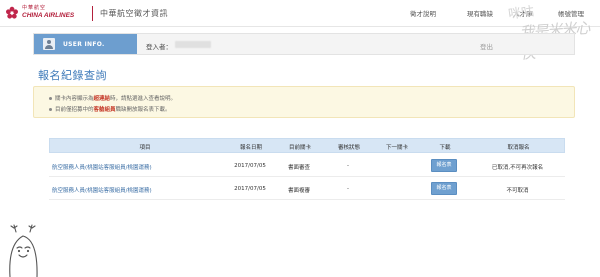 The height and width of the screenshot is (277, 600). Describe the element at coordinates (74, 99) in the screenshot. I see `notice-line-1-text: 關卡內容顯示為` at that location.